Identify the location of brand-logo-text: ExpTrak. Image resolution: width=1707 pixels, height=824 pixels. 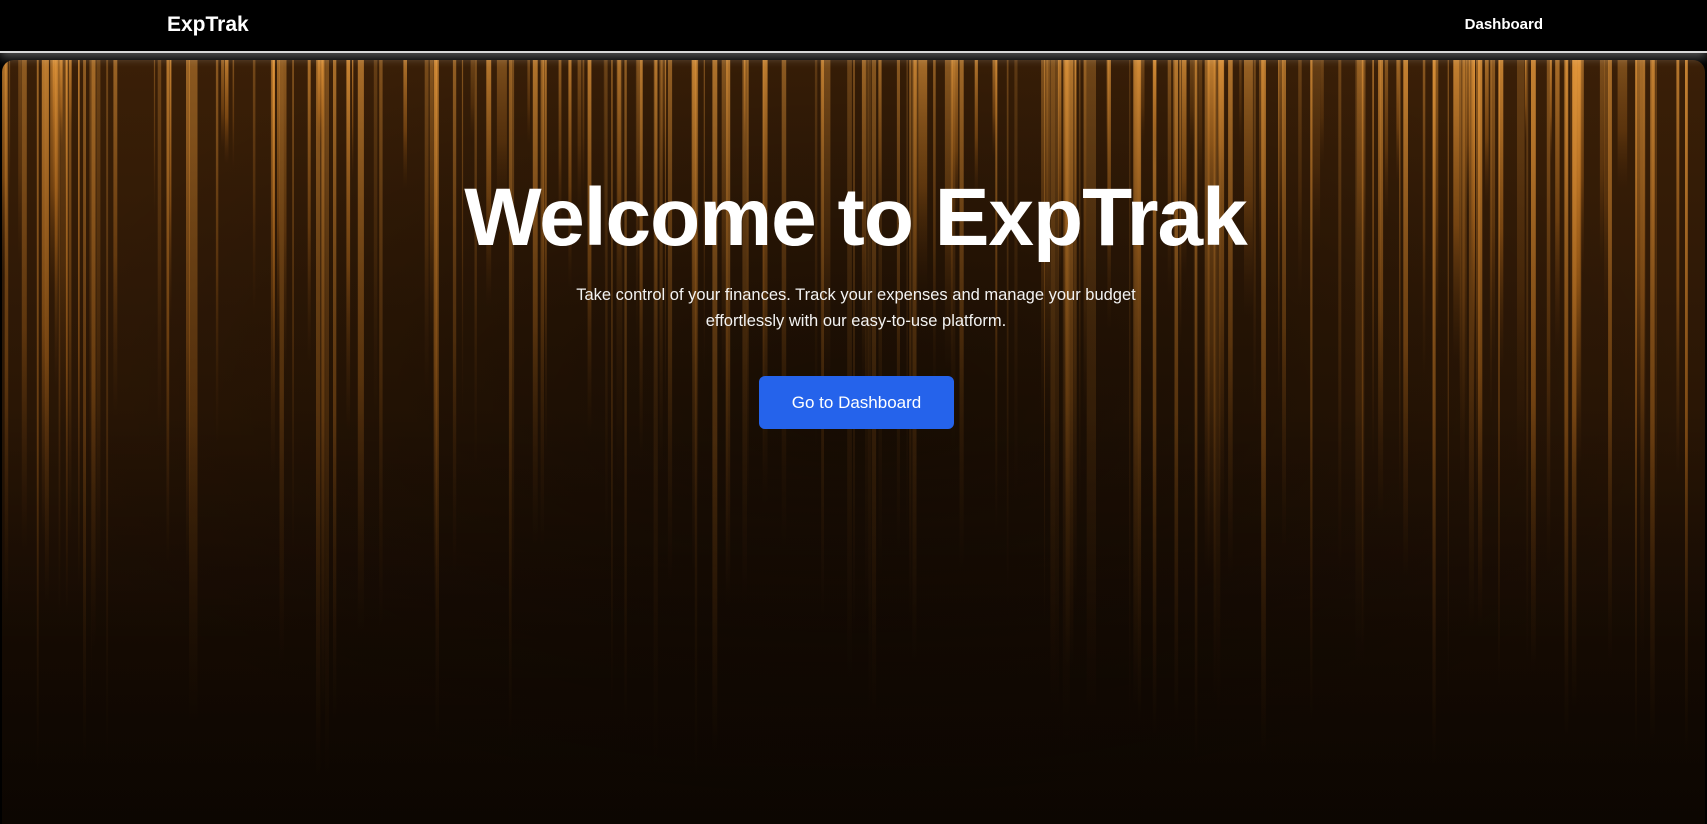
(208, 25).